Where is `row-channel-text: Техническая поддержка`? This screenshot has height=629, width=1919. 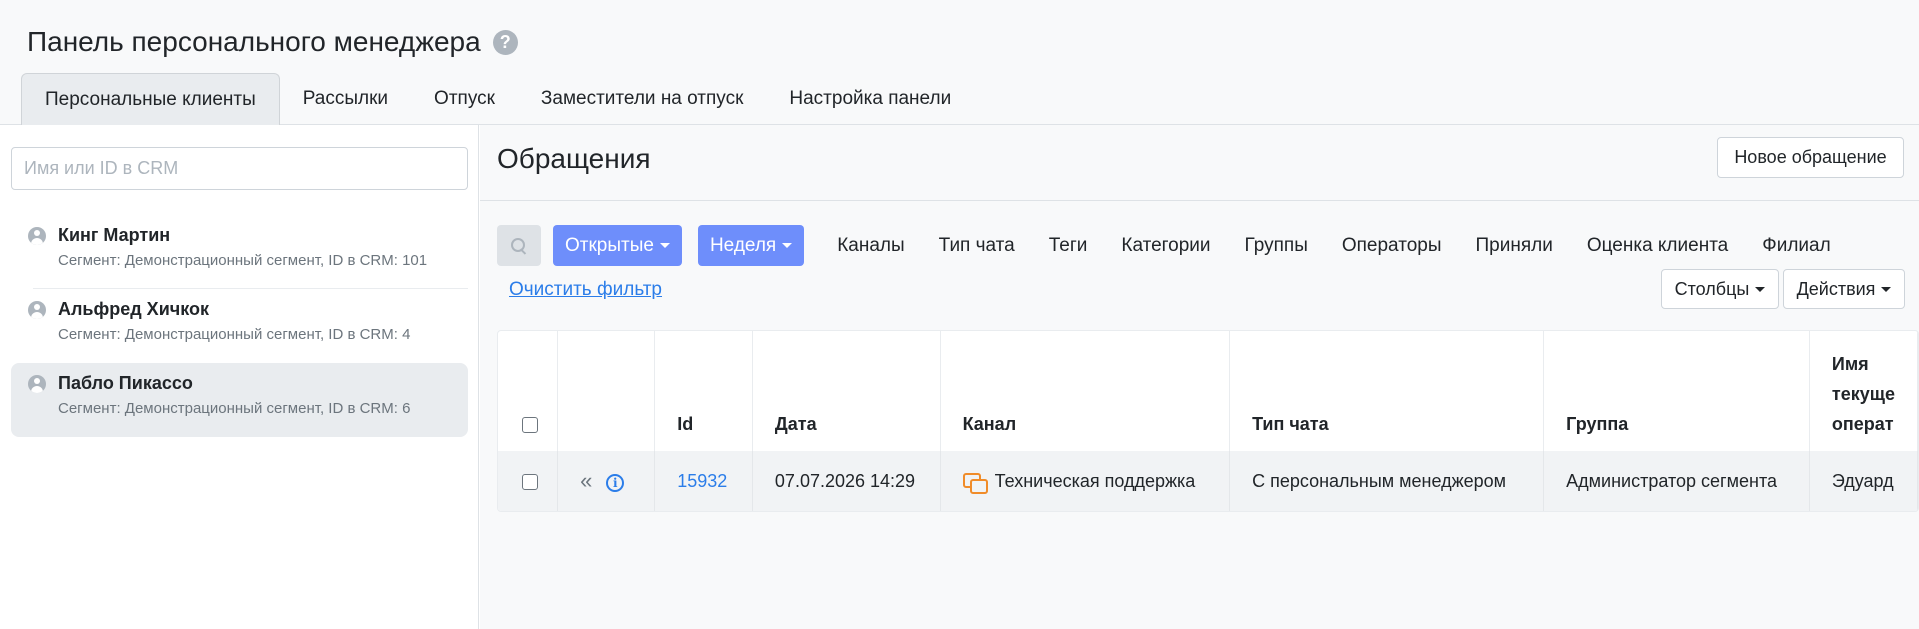 row-channel-text: Техническая поддержка is located at coordinates (1095, 480).